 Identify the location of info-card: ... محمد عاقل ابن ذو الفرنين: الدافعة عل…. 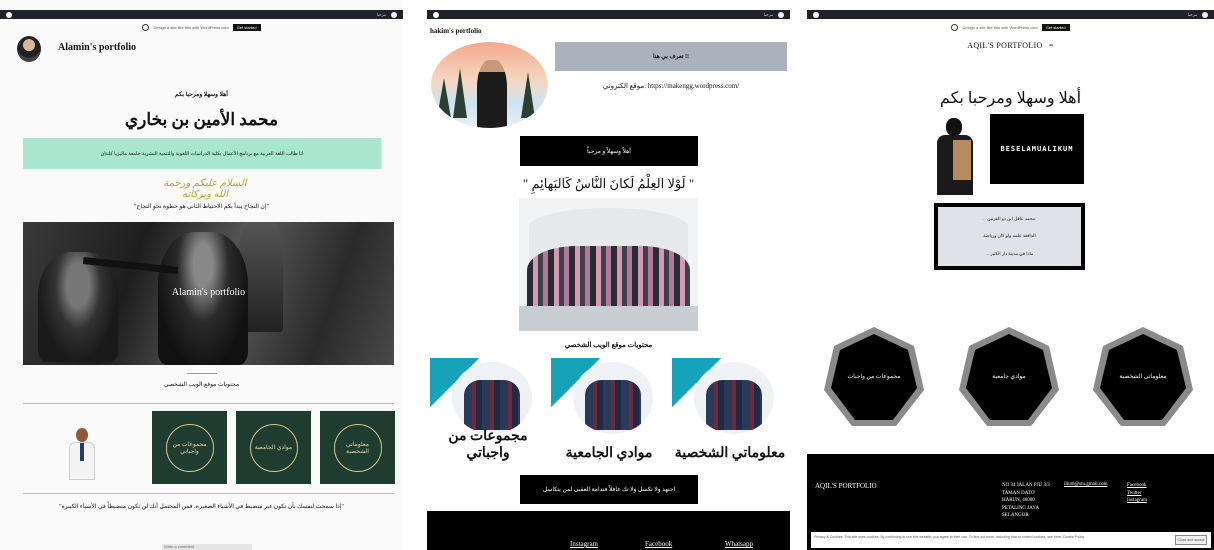
(1009, 236).